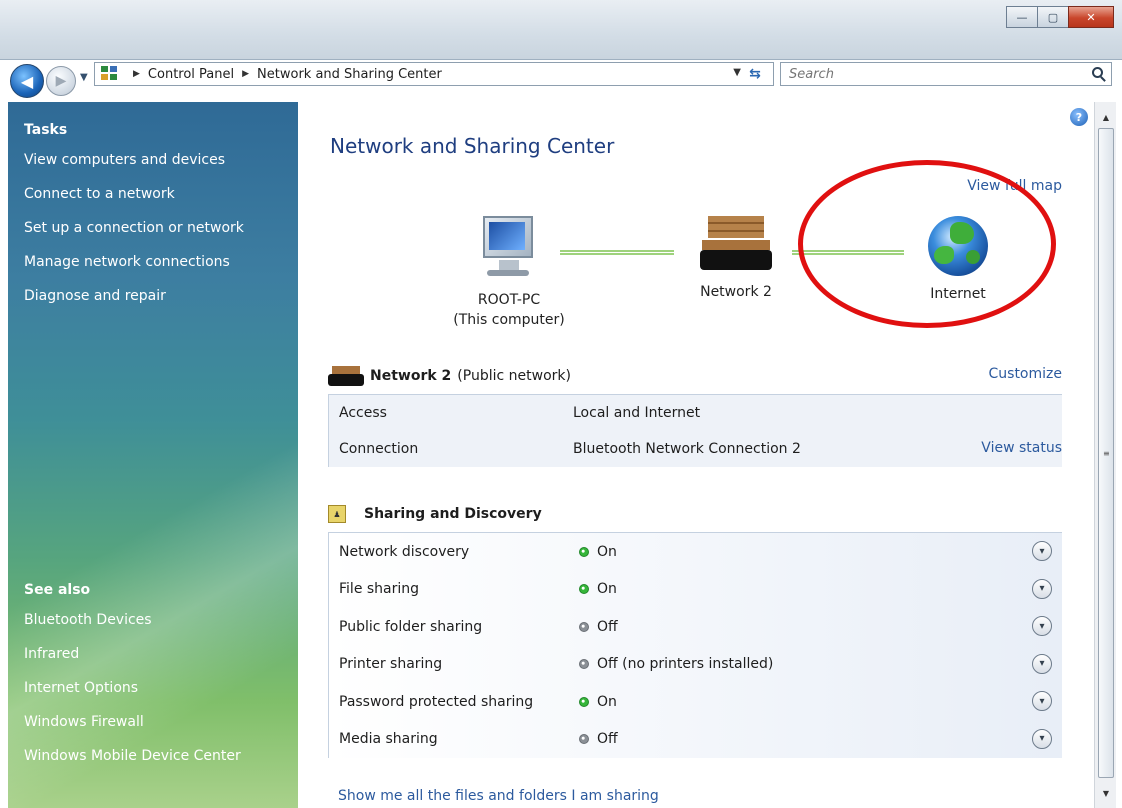 This screenshot has height=808, width=1122. I want to click on sharing-icon: ♟, so click(337, 514).